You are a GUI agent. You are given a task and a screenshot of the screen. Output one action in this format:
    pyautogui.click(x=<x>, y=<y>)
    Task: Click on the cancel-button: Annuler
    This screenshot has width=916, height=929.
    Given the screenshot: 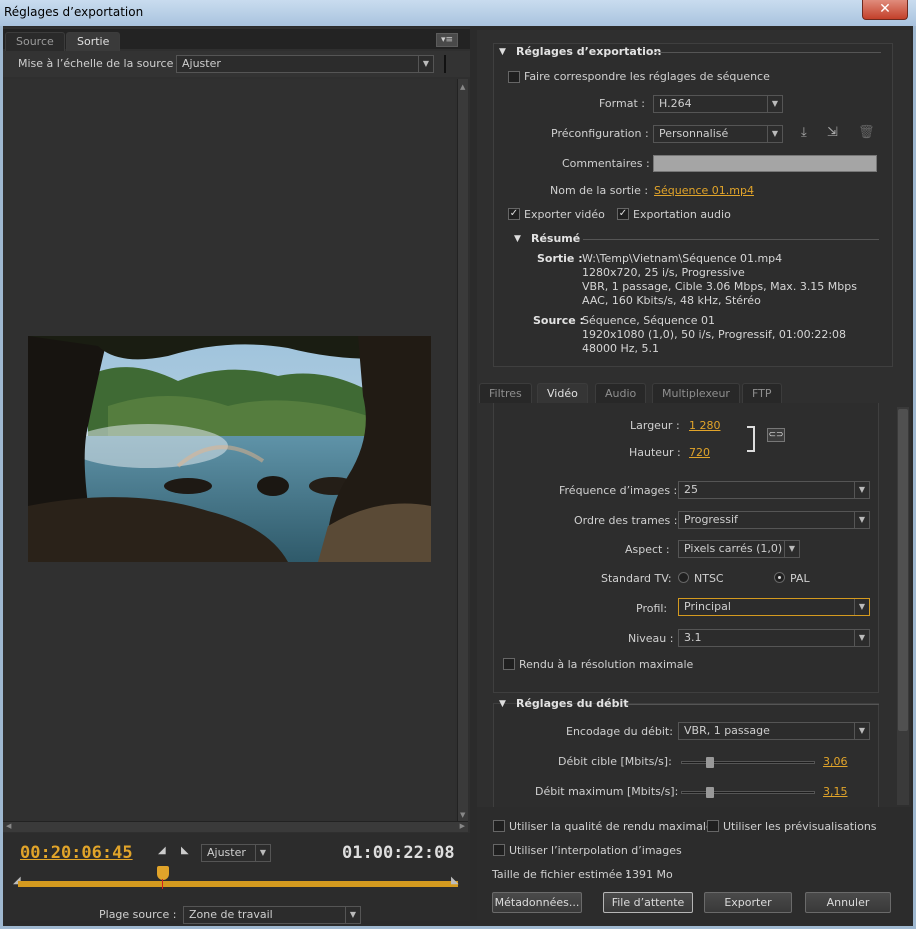 What is the action you would take?
    pyautogui.click(x=848, y=902)
    